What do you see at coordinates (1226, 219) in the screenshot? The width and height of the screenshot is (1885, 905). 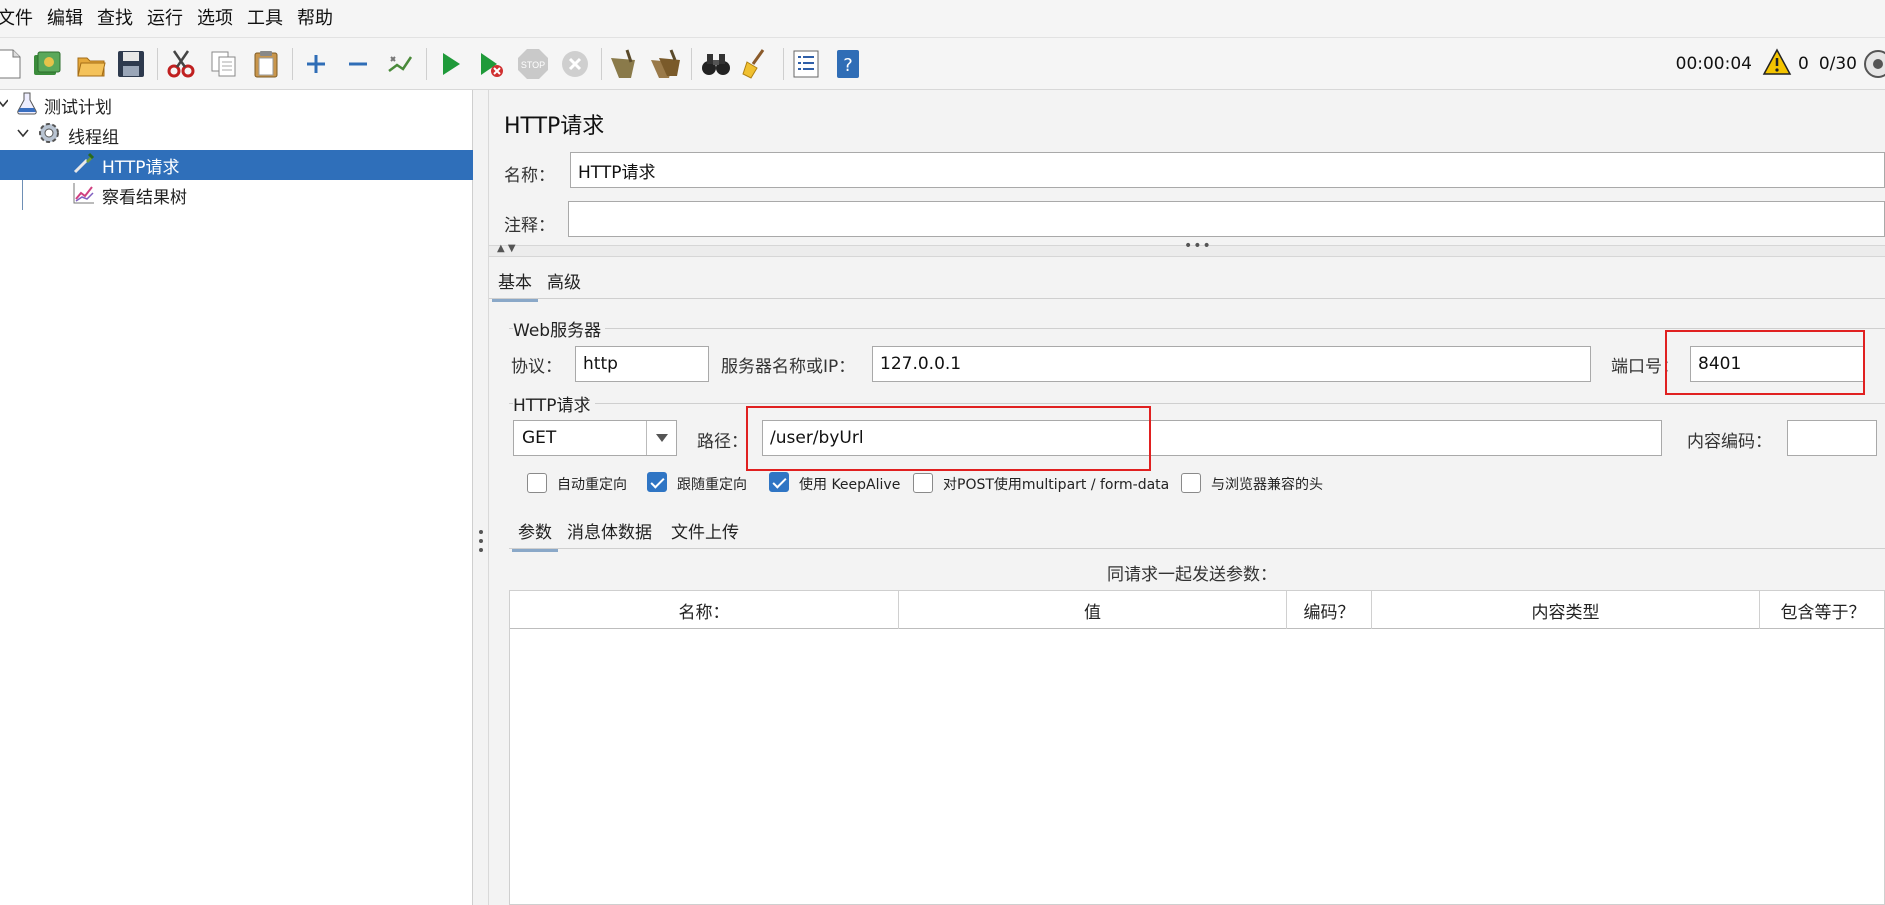 I see `comment-input` at bounding box center [1226, 219].